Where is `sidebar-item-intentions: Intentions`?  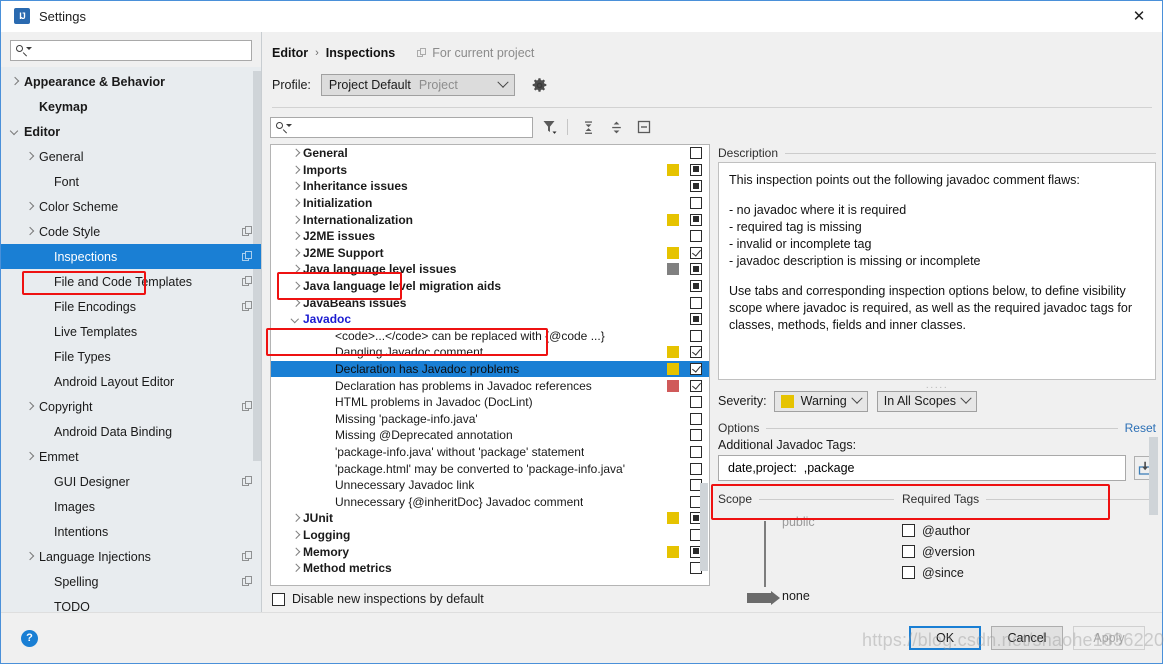
sidebar-item-intentions: Intentions is located at coordinates (131, 531).